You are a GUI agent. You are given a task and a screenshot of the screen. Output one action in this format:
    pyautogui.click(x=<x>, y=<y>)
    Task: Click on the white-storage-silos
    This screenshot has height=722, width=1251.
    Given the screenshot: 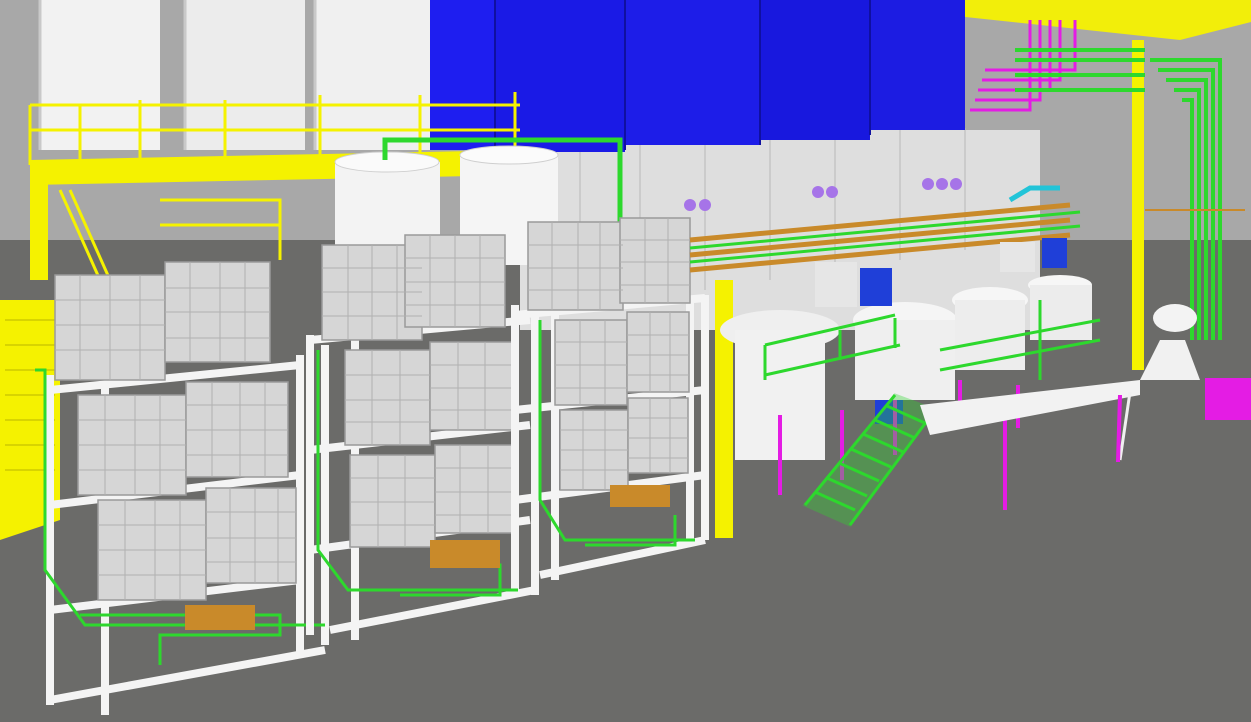 What is the action you would take?
    pyautogui.click(x=236, y=75)
    